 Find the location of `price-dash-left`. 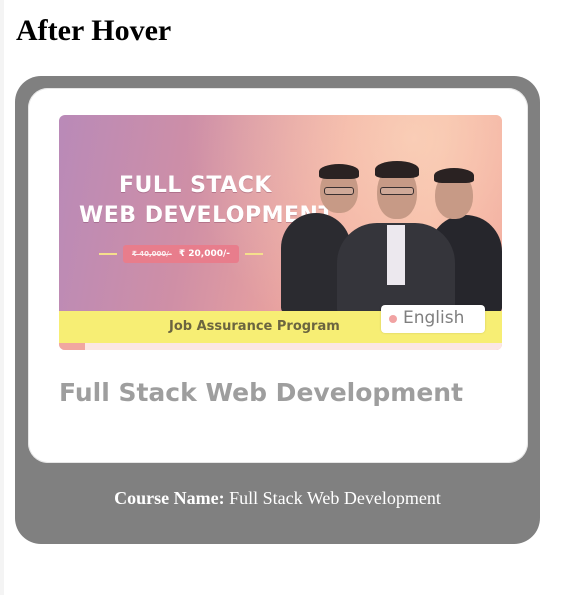

price-dash-left is located at coordinates (108, 254).